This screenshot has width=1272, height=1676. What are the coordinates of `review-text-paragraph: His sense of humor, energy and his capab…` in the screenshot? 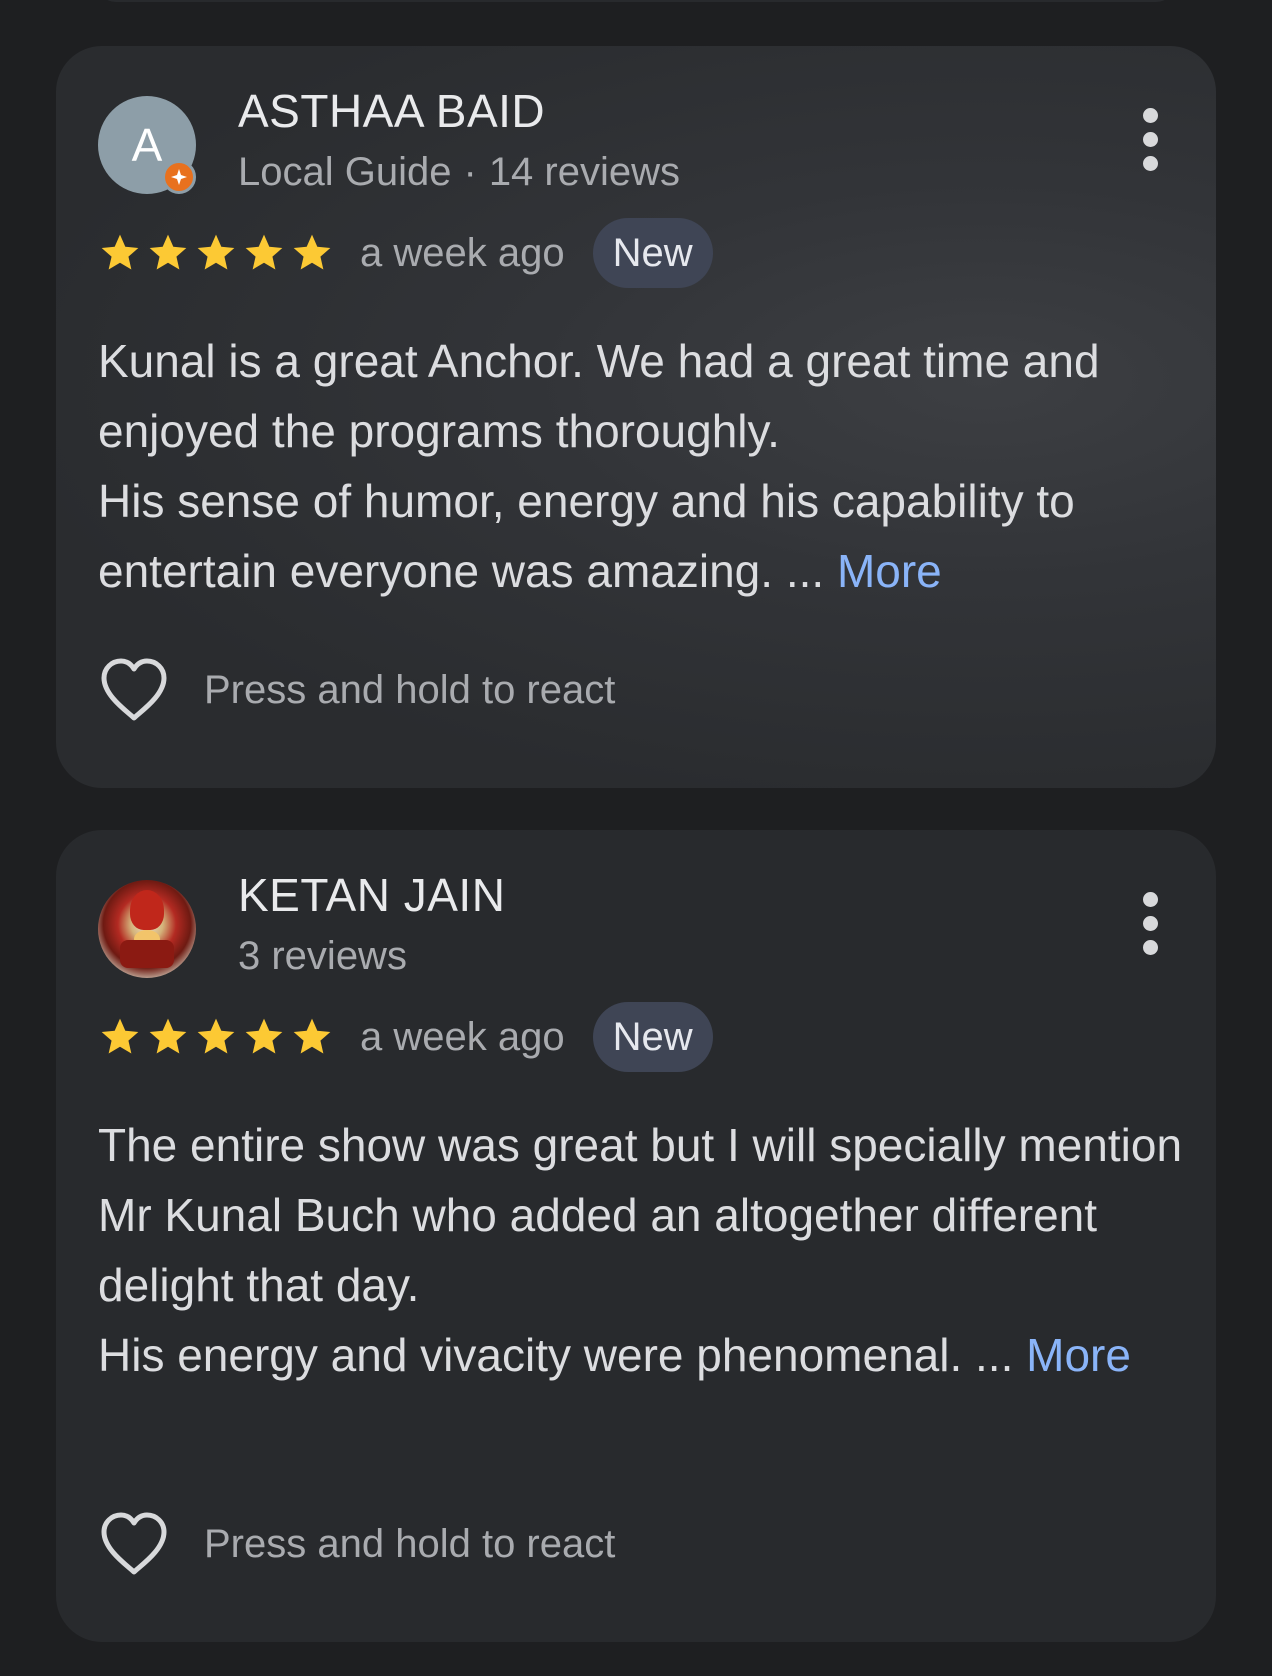 It's located at (586, 536).